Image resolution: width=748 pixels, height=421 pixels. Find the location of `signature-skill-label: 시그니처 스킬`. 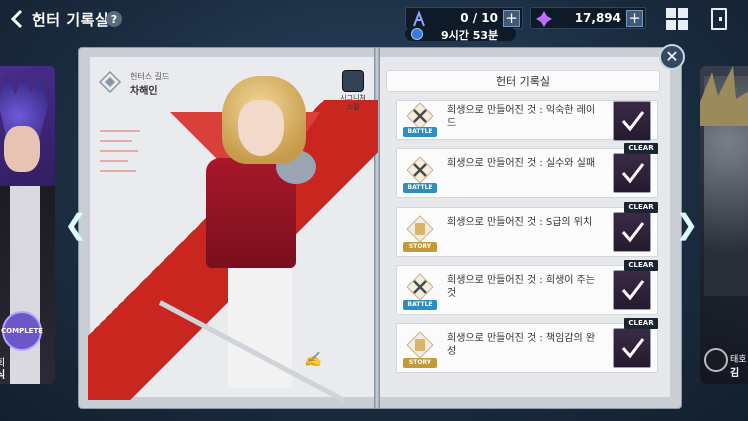

signature-skill-label: 시그니처 스킬 is located at coordinates (353, 102).